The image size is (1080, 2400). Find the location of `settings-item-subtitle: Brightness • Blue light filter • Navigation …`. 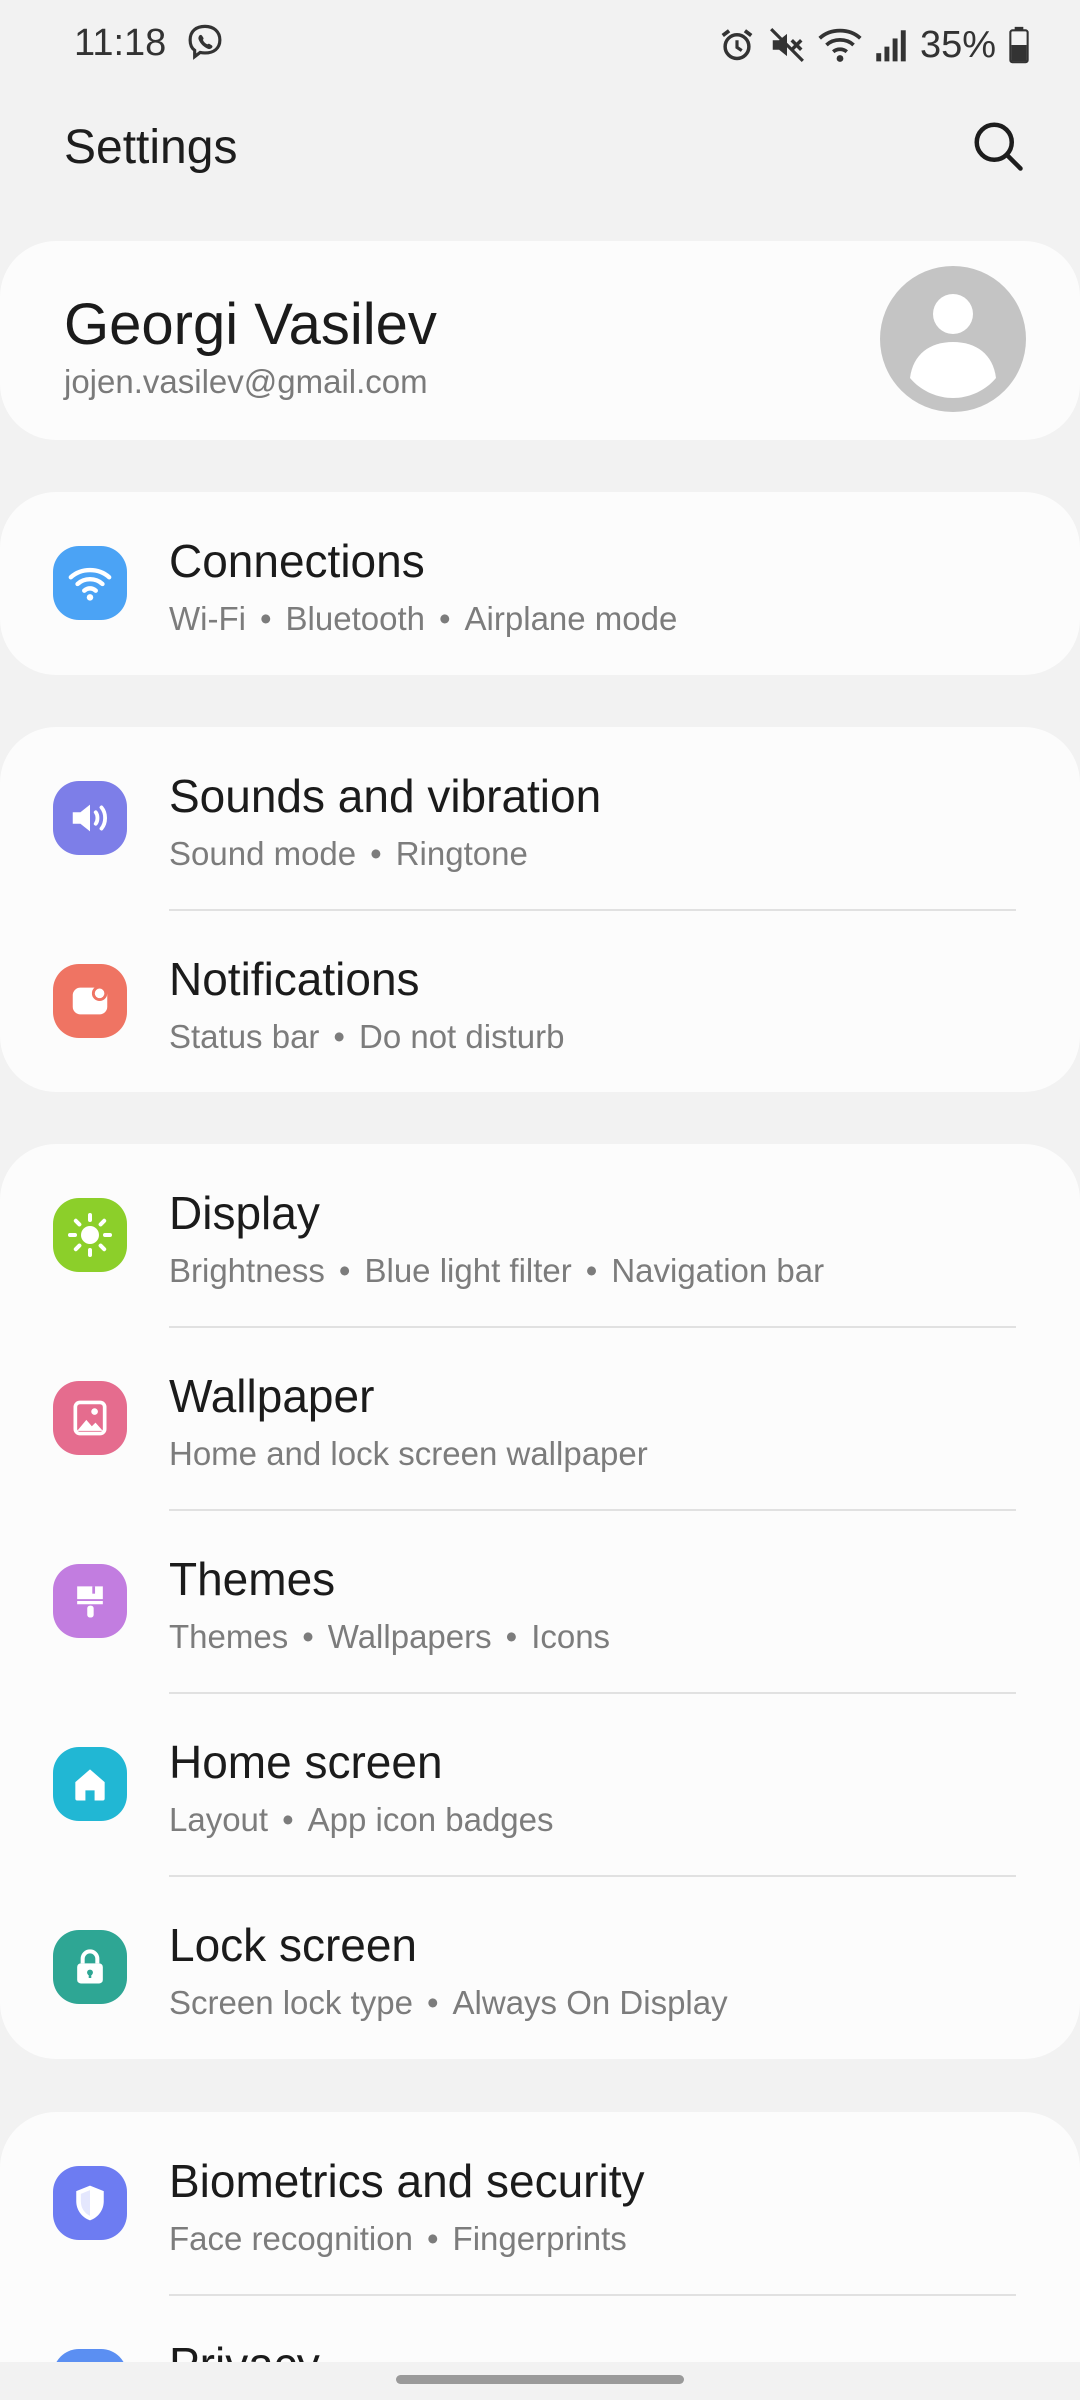

settings-item-subtitle: Brightness • Blue light filter • Navigation … is located at coordinates (497, 1270).